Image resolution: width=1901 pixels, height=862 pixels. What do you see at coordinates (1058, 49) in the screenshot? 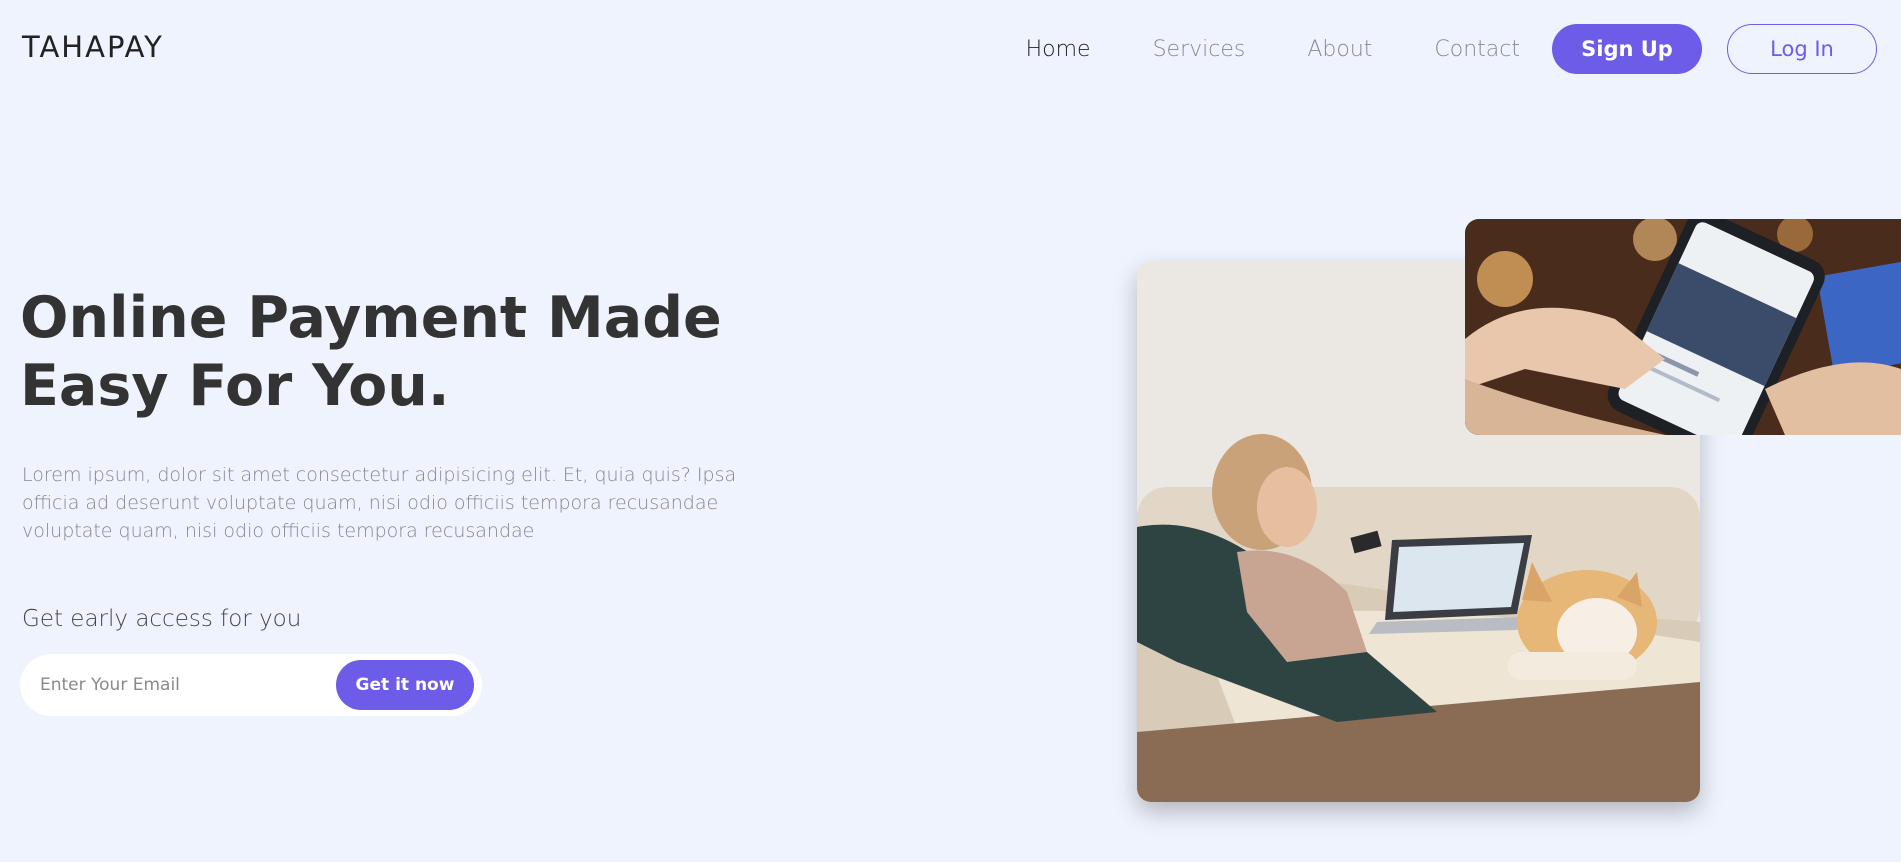
I see `nav-home: Home` at bounding box center [1058, 49].